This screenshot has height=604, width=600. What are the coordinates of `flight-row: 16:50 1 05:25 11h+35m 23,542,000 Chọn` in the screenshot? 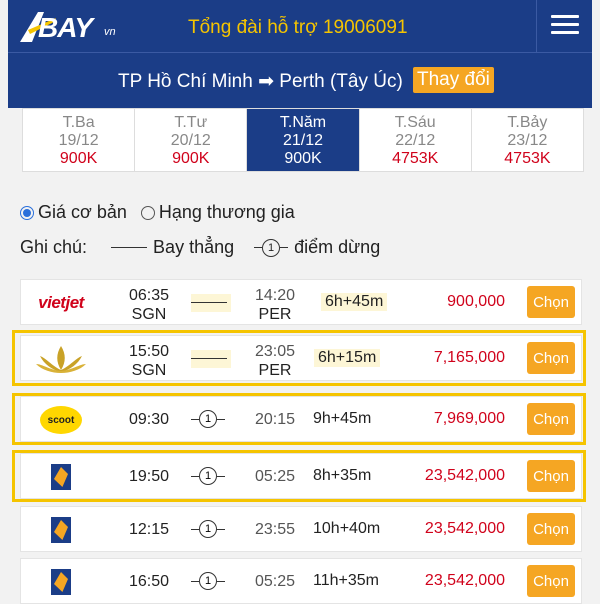 It's located at (301, 581).